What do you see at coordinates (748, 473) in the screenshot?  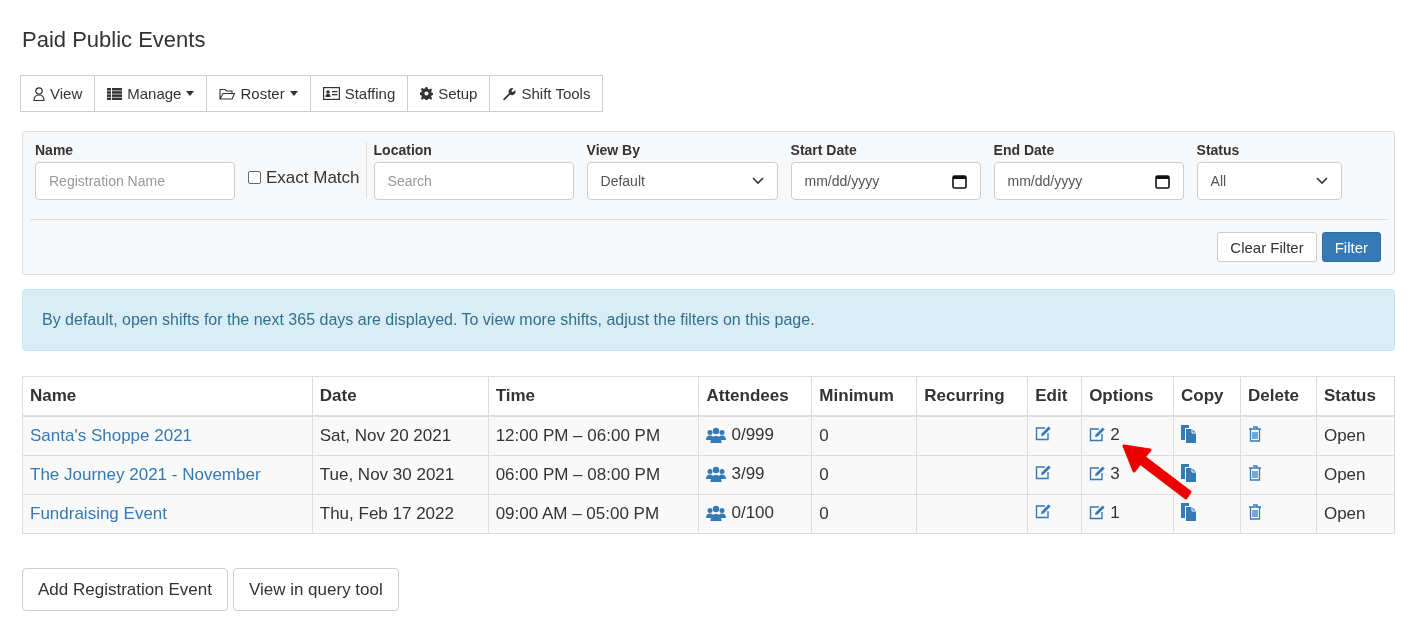 I see `attendee-count: 3/99` at bounding box center [748, 473].